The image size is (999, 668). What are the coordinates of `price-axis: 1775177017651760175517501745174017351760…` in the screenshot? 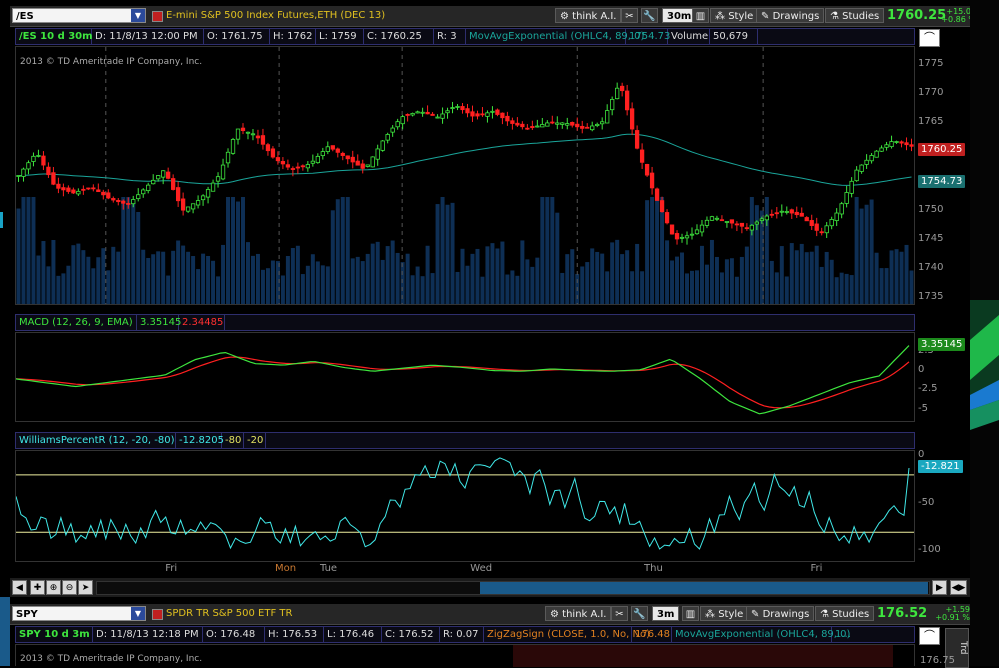 It's located at (943, 175).